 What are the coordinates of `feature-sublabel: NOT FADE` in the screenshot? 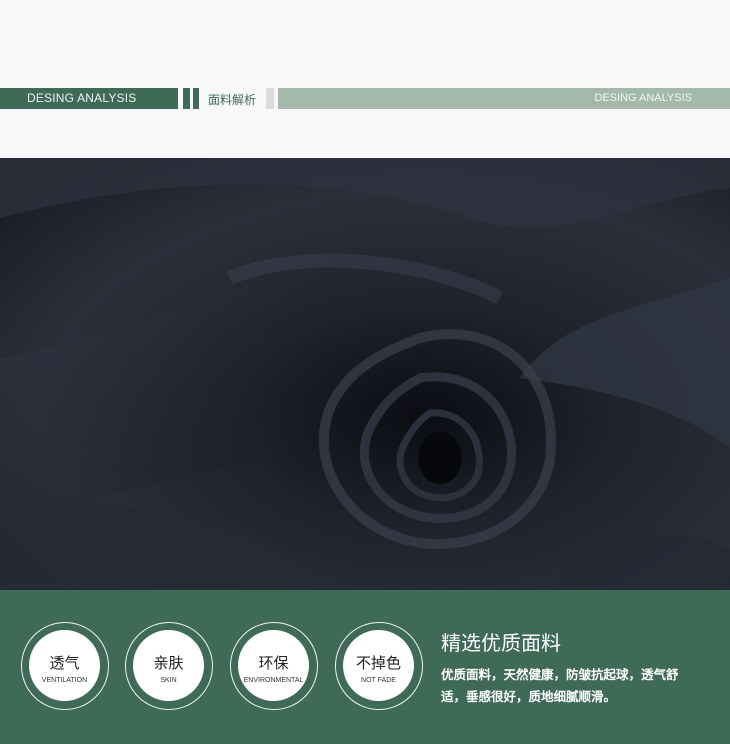 It's located at (378, 680).